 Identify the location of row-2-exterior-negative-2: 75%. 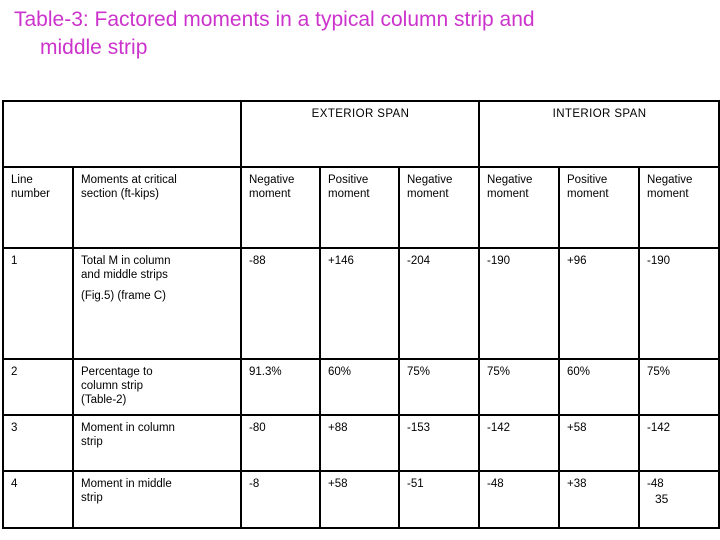
(439, 387).